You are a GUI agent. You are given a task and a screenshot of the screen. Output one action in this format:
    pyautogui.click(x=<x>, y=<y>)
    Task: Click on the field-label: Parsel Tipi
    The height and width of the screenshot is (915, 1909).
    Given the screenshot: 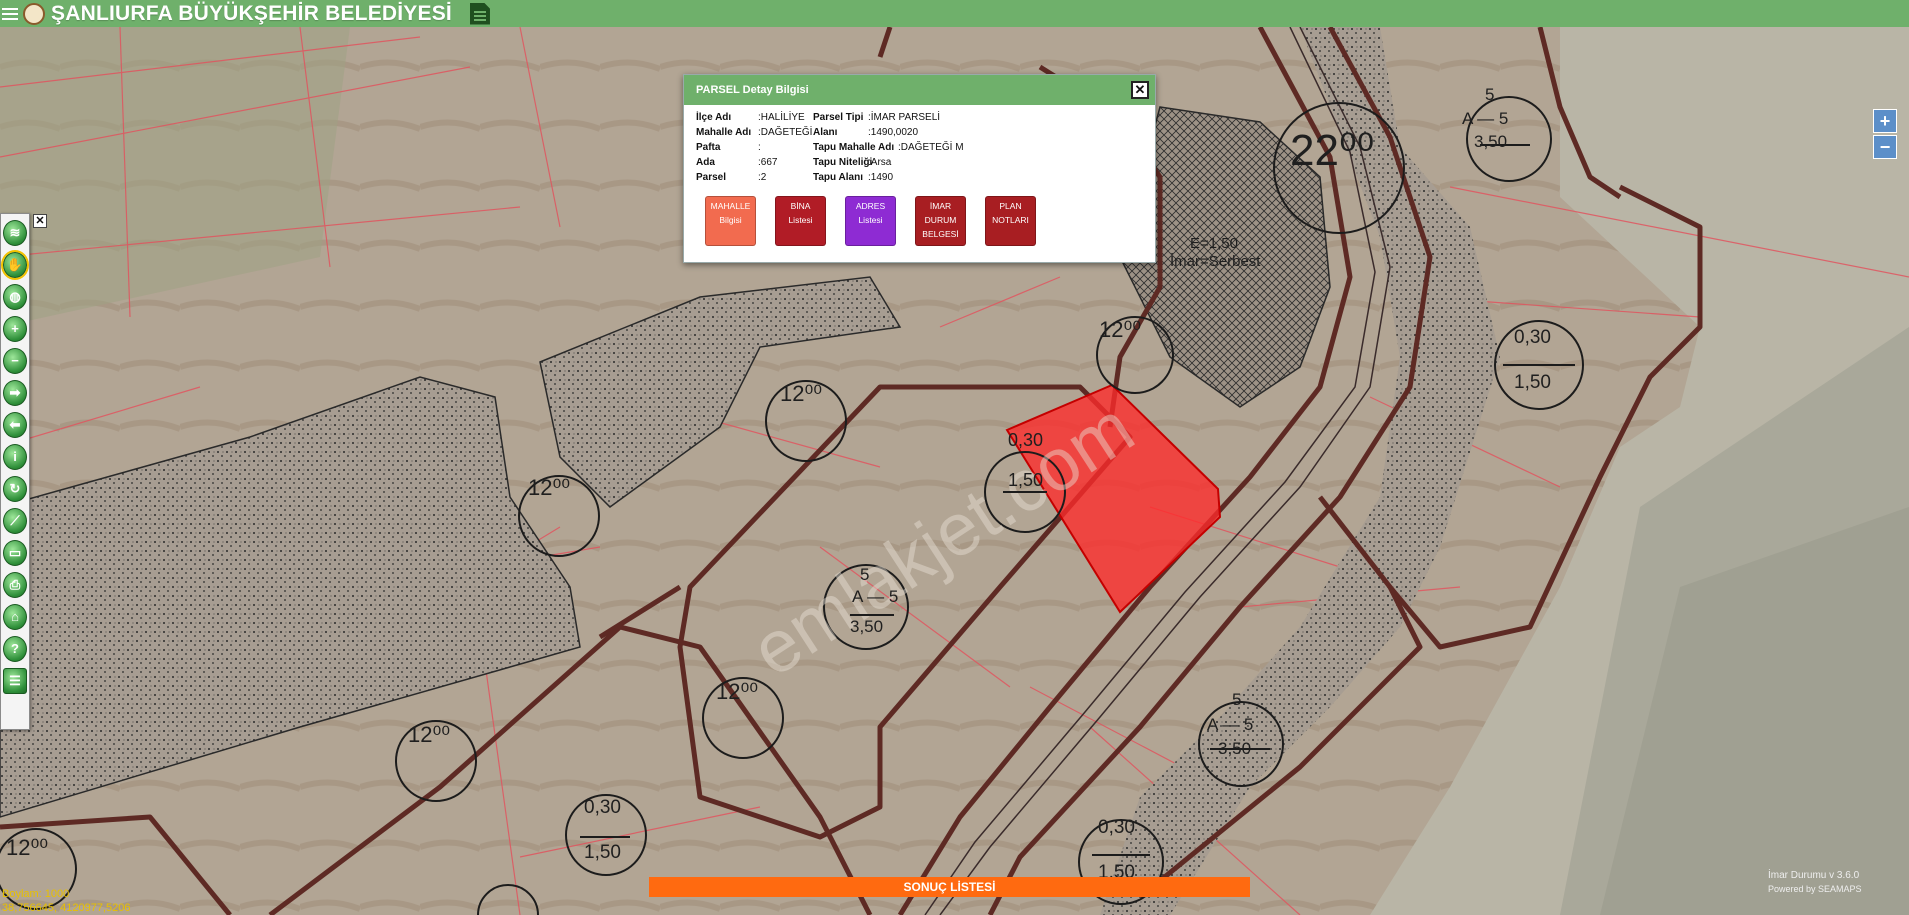 What is the action you would take?
    pyautogui.click(x=838, y=117)
    